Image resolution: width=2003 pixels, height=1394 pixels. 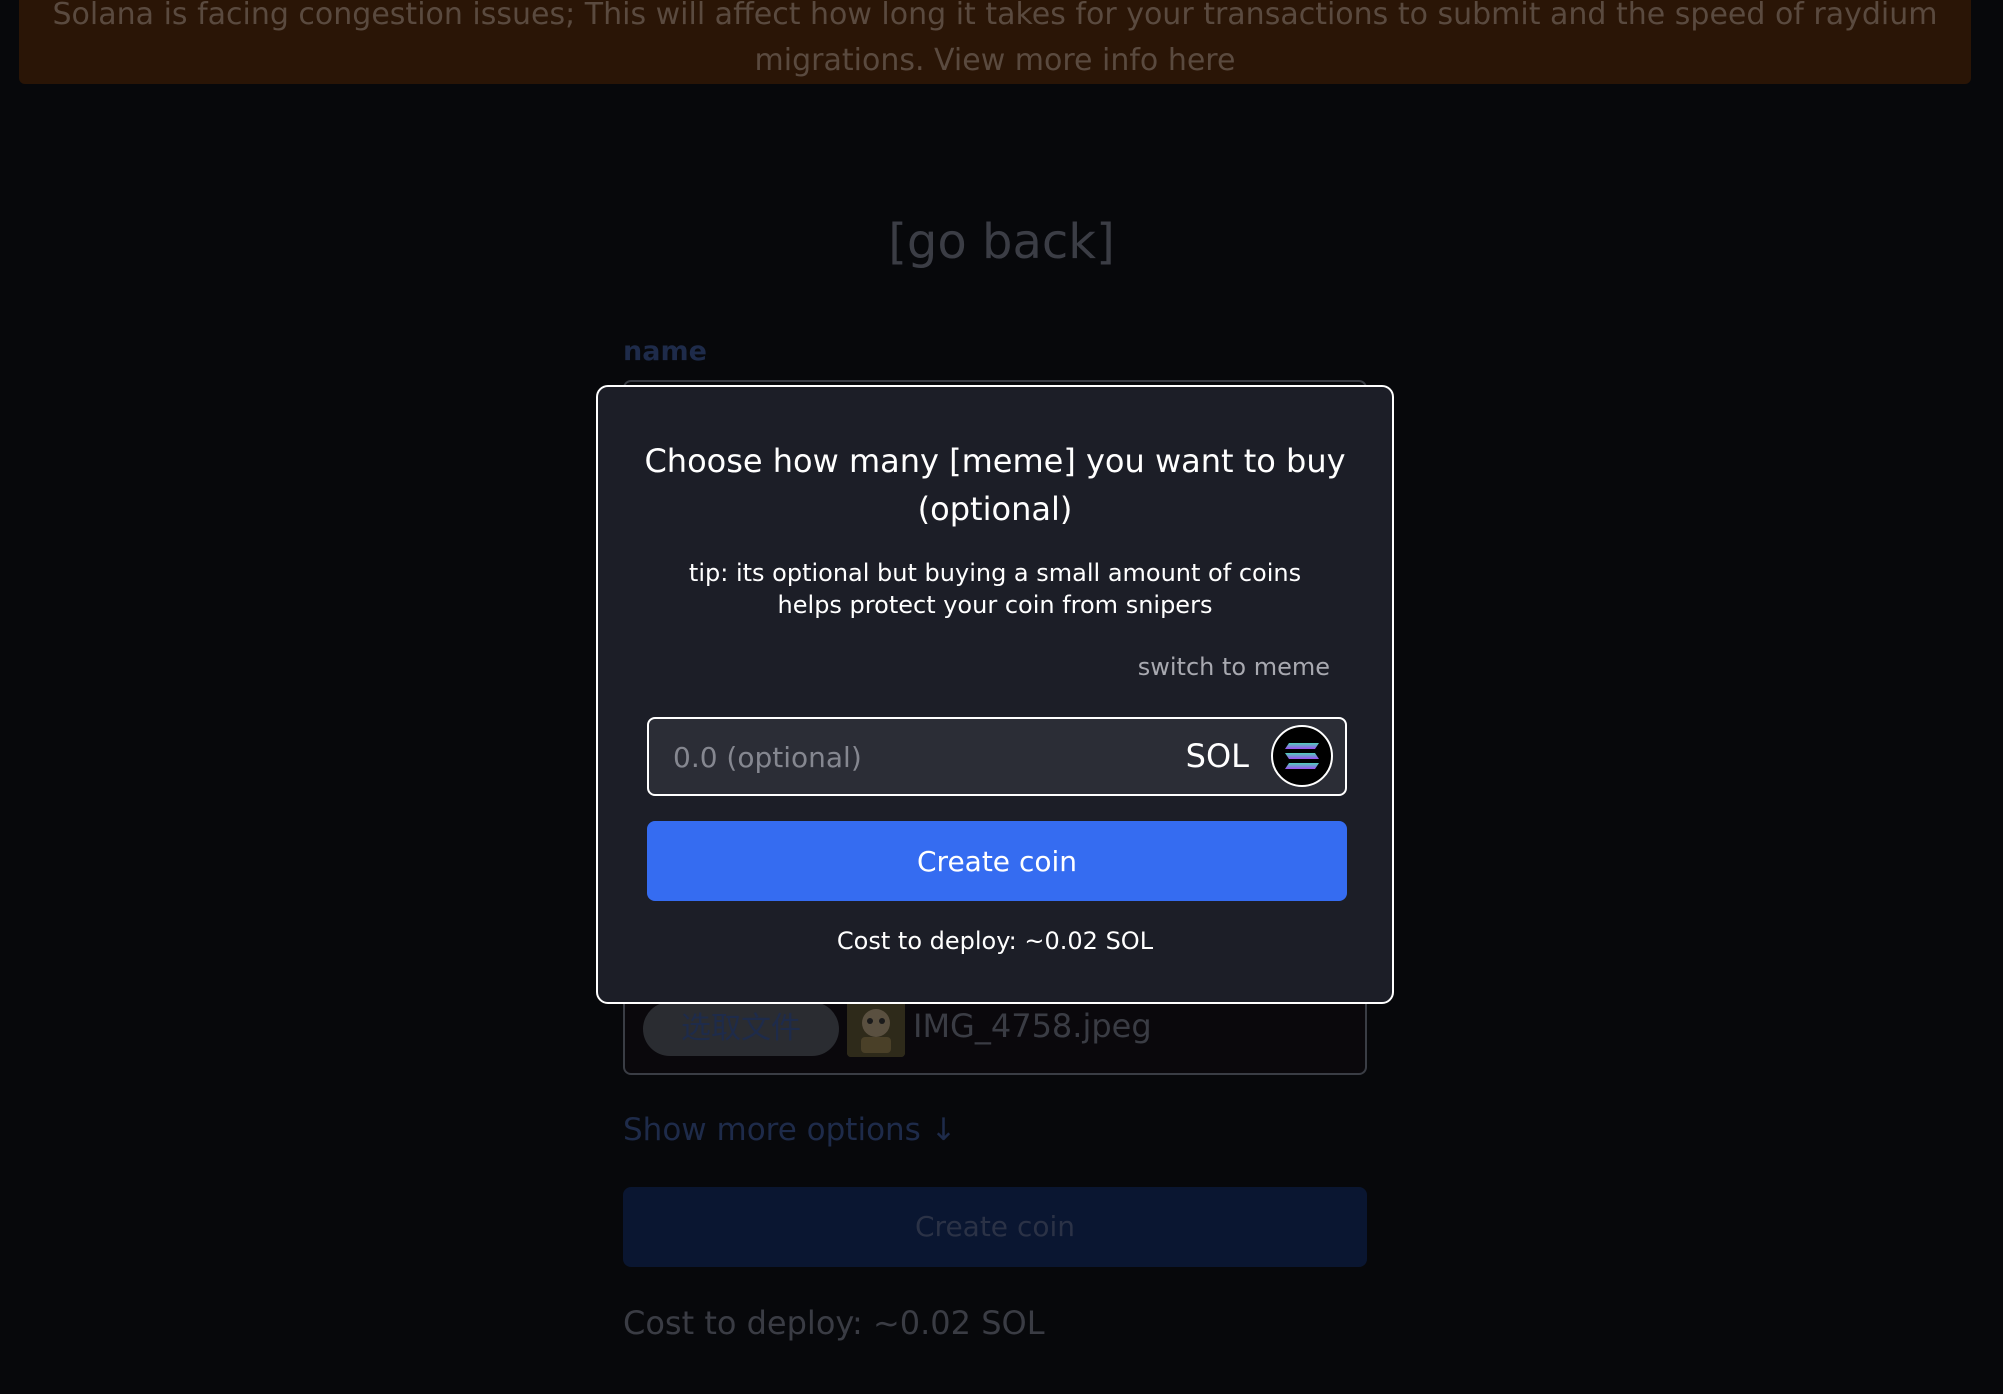 I want to click on choose-file-button: 选取文件, so click(x=741, y=1029).